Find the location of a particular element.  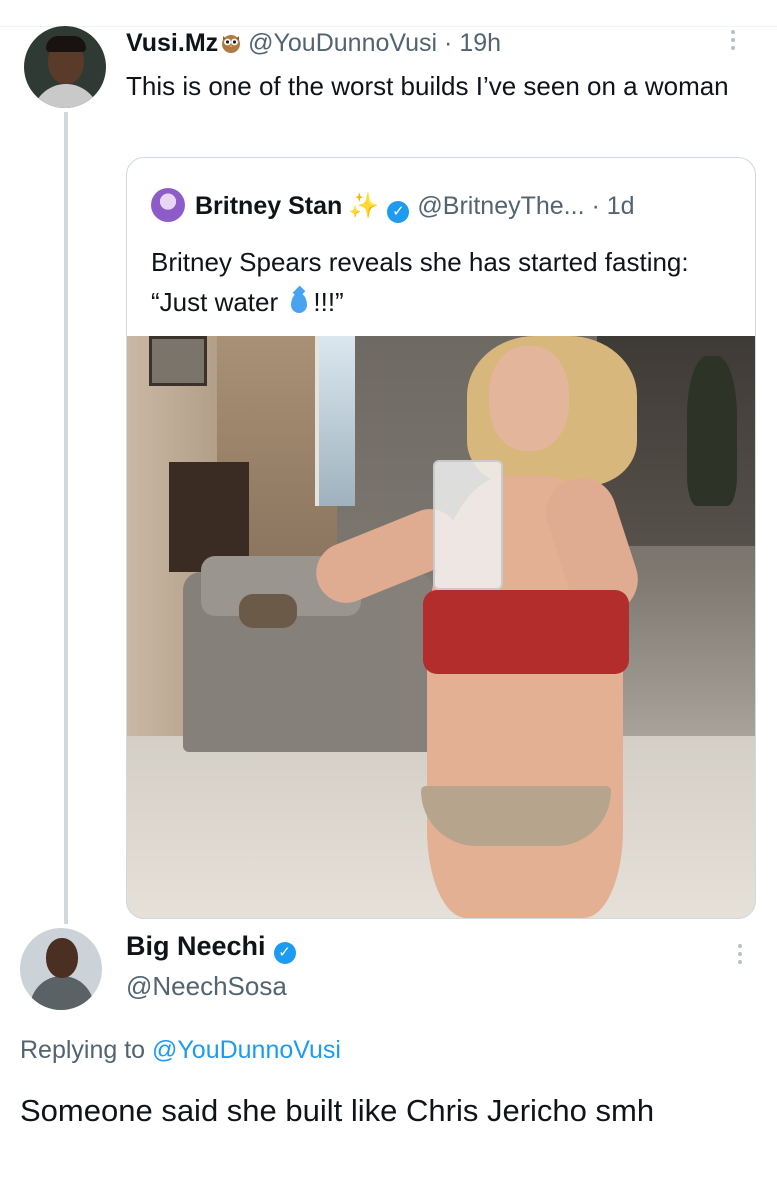

replying-to-handle-link: @YouDunnoVusi is located at coordinates (246, 1050).